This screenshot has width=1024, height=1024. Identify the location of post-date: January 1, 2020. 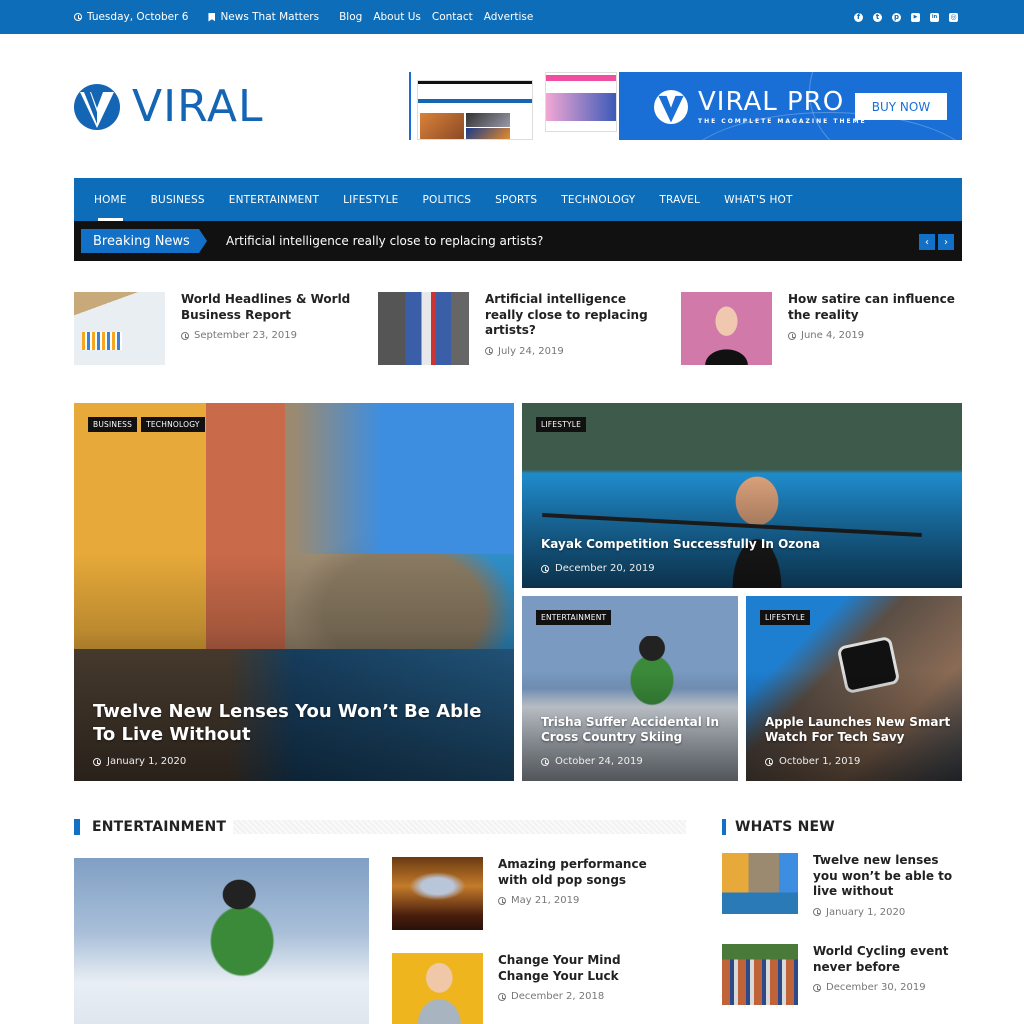
(866, 912).